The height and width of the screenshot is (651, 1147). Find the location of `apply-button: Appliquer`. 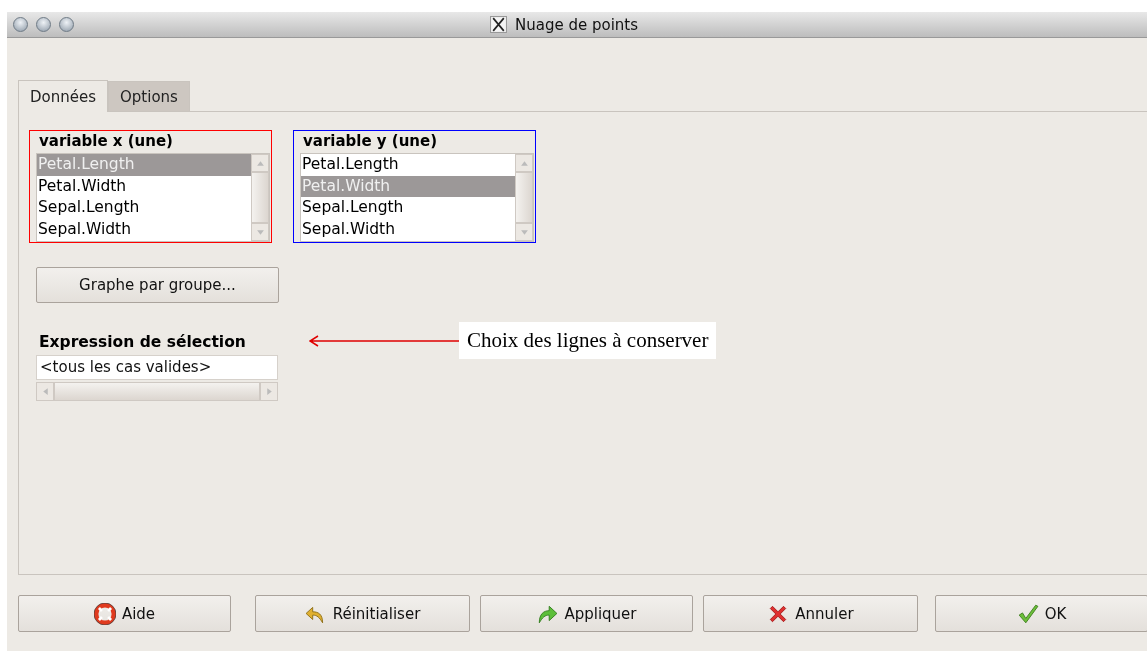

apply-button: Appliquer is located at coordinates (586, 613).